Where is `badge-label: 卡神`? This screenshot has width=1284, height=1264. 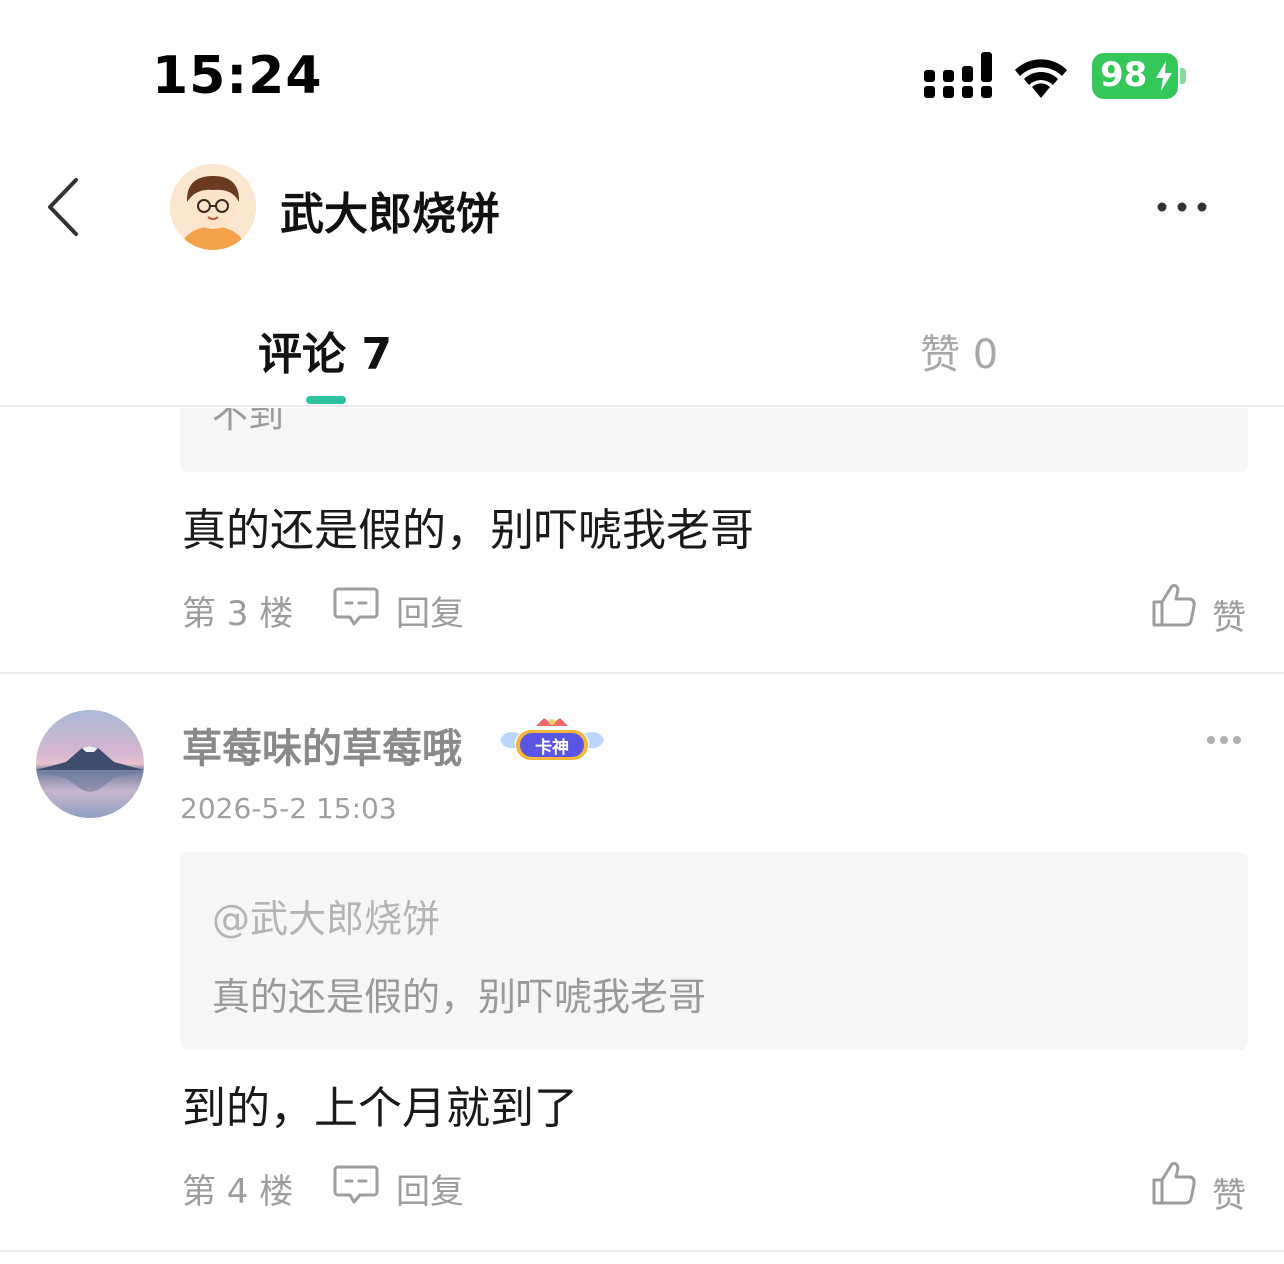
badge-label: 卡神 is located at coordinates (552, 747).